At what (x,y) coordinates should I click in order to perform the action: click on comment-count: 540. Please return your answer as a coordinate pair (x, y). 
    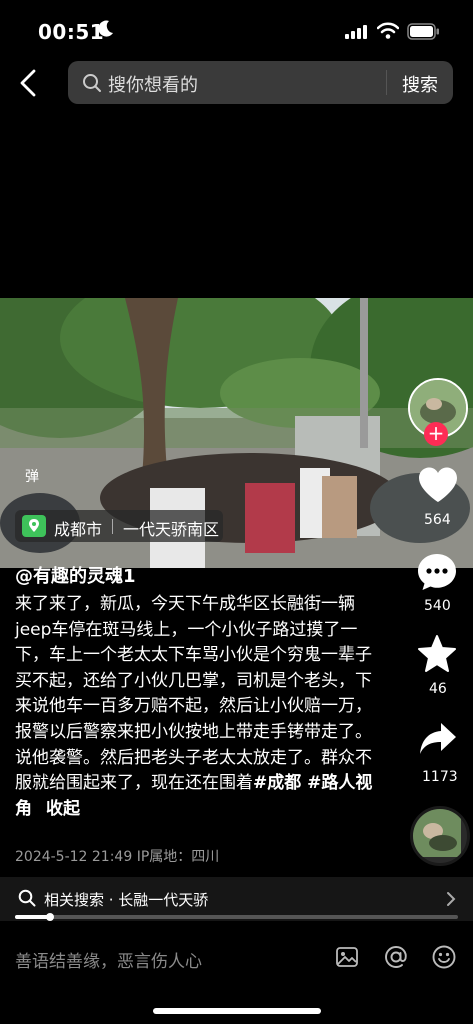
    Looking at the image, I should click on (437, 606).